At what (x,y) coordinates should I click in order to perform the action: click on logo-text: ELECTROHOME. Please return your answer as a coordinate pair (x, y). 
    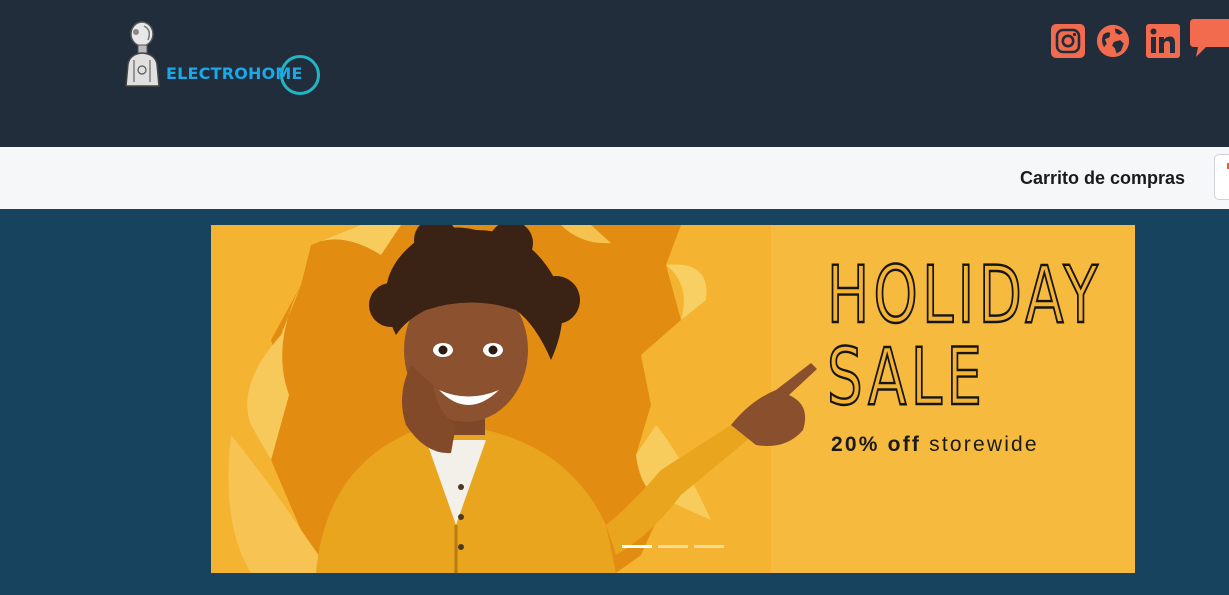
    Looking at the image, I should click on (234, 73).